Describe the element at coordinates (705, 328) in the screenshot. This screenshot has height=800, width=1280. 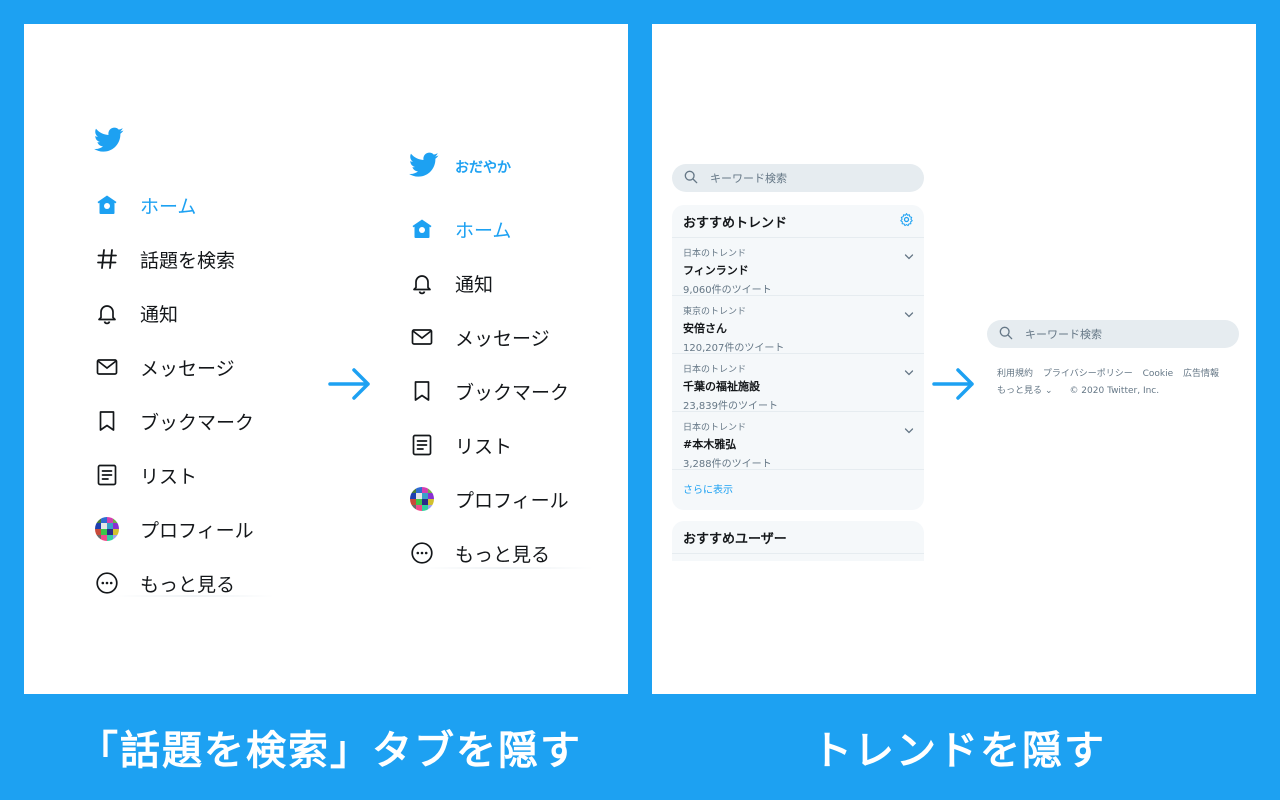
I see `trend-name: 安倍さん` at that location.